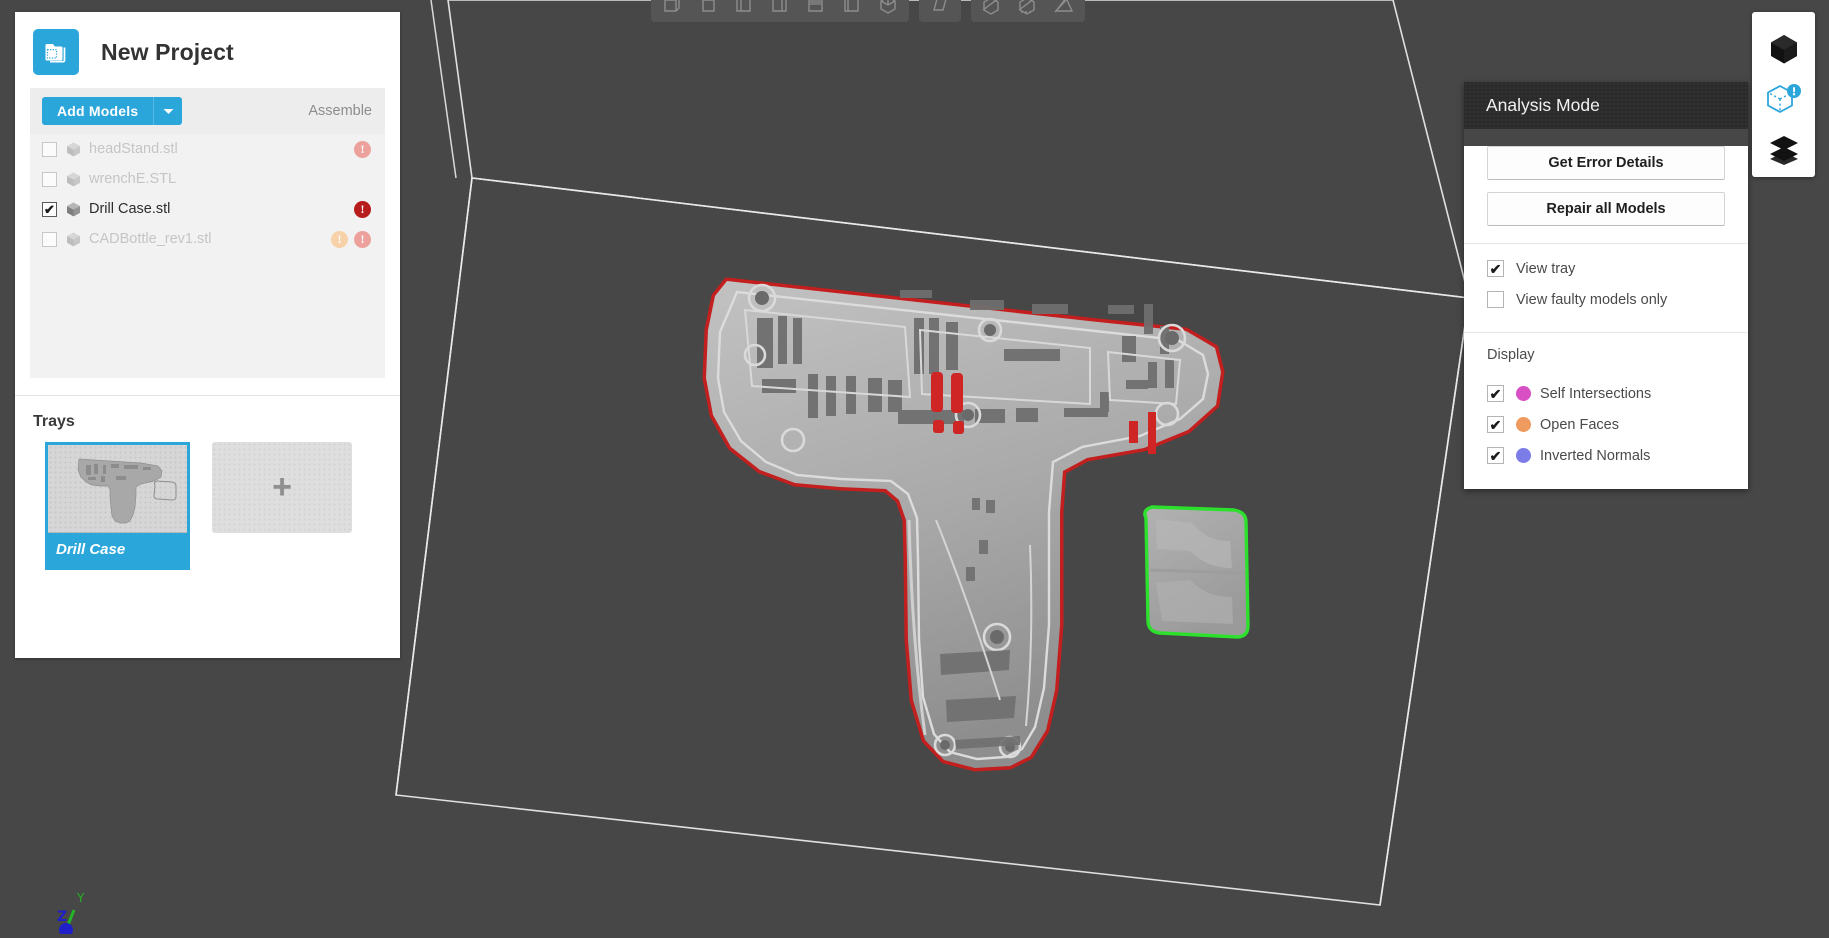 Image resolution: width=1829 pixels, height=938 pixels. Describe the element at coordinates (1495, 299) in the screenshot. I see `view-option-checkbox` at that location.